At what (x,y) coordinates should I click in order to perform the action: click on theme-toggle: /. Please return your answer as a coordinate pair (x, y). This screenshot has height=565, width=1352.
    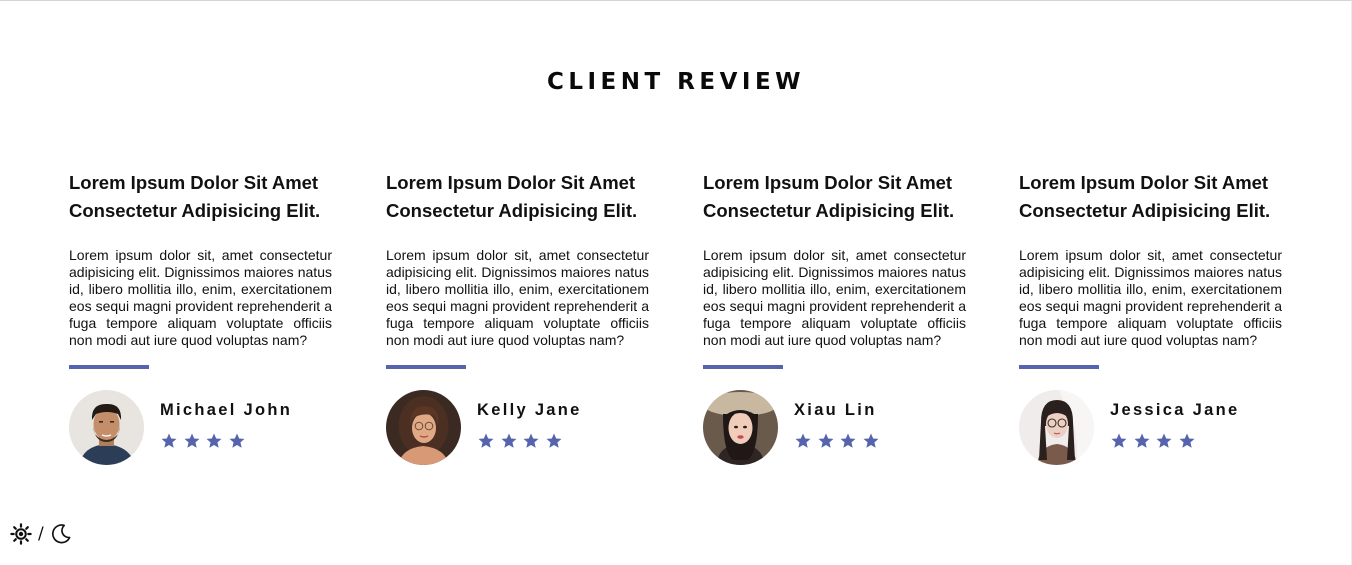
    Looking at the image, I should click on (41, 534).